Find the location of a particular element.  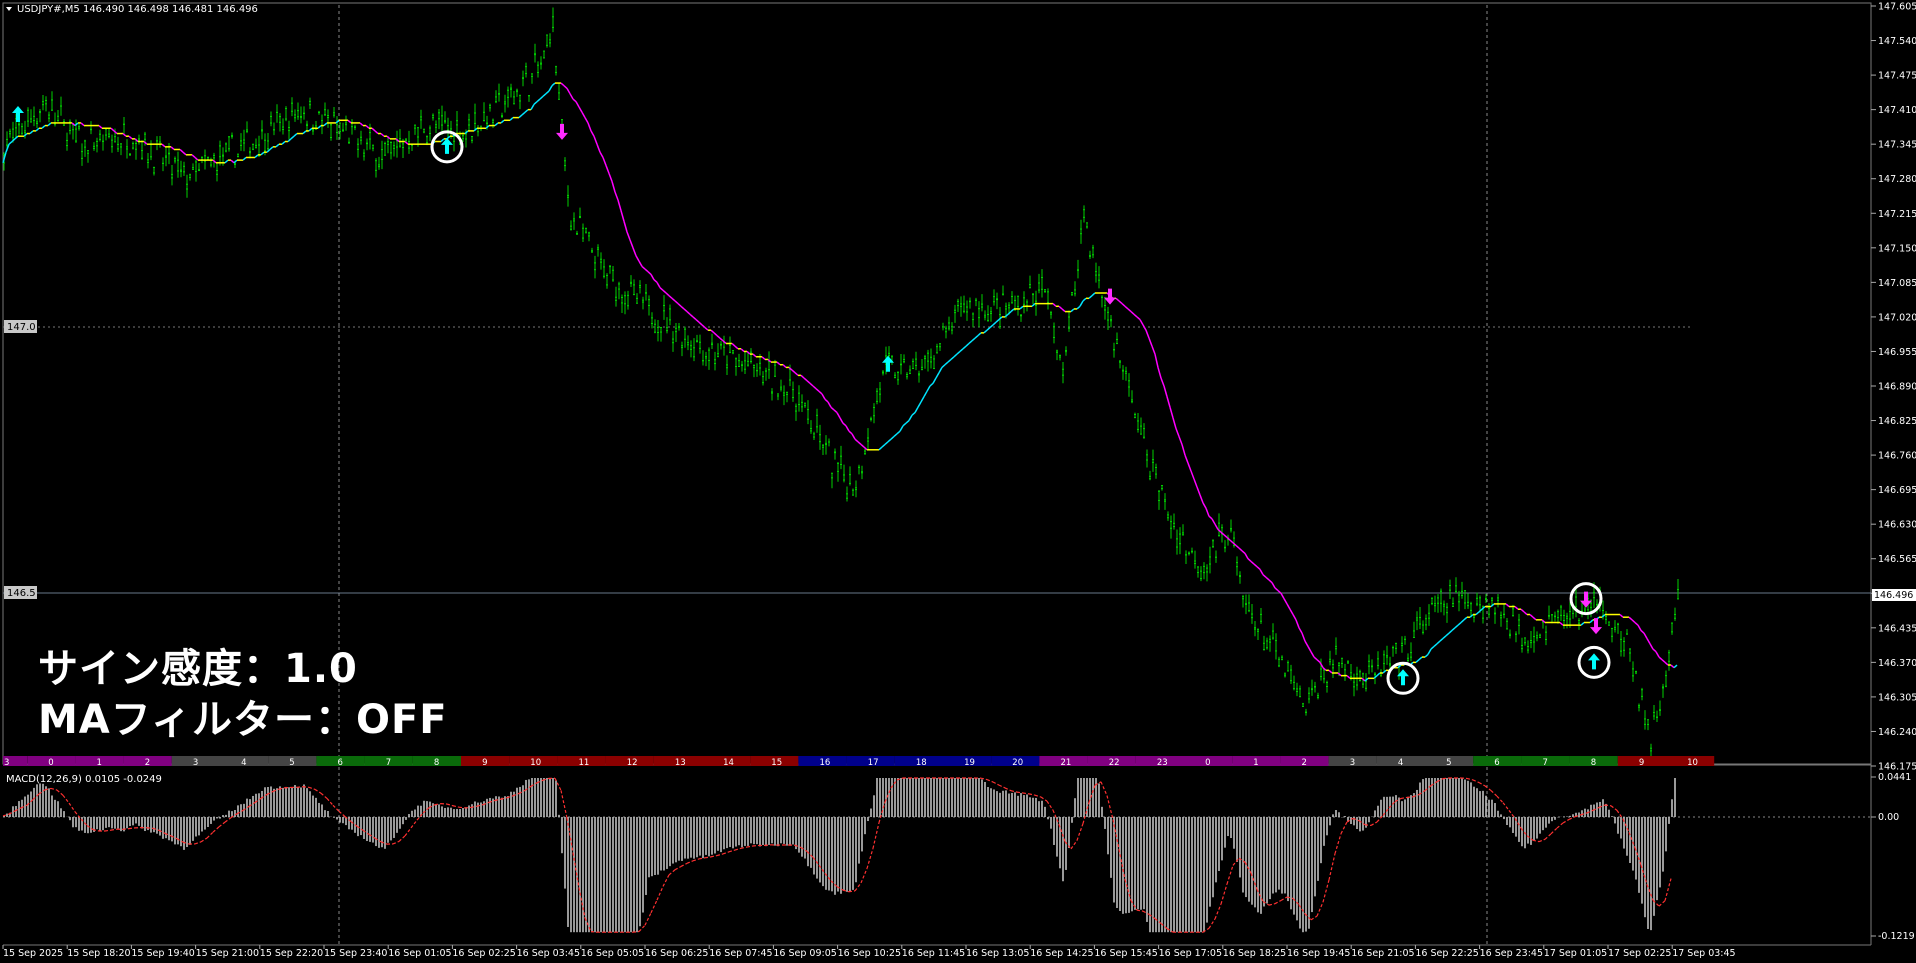

price-tick-label: 146.890 is located at coordinates (1897, 387).